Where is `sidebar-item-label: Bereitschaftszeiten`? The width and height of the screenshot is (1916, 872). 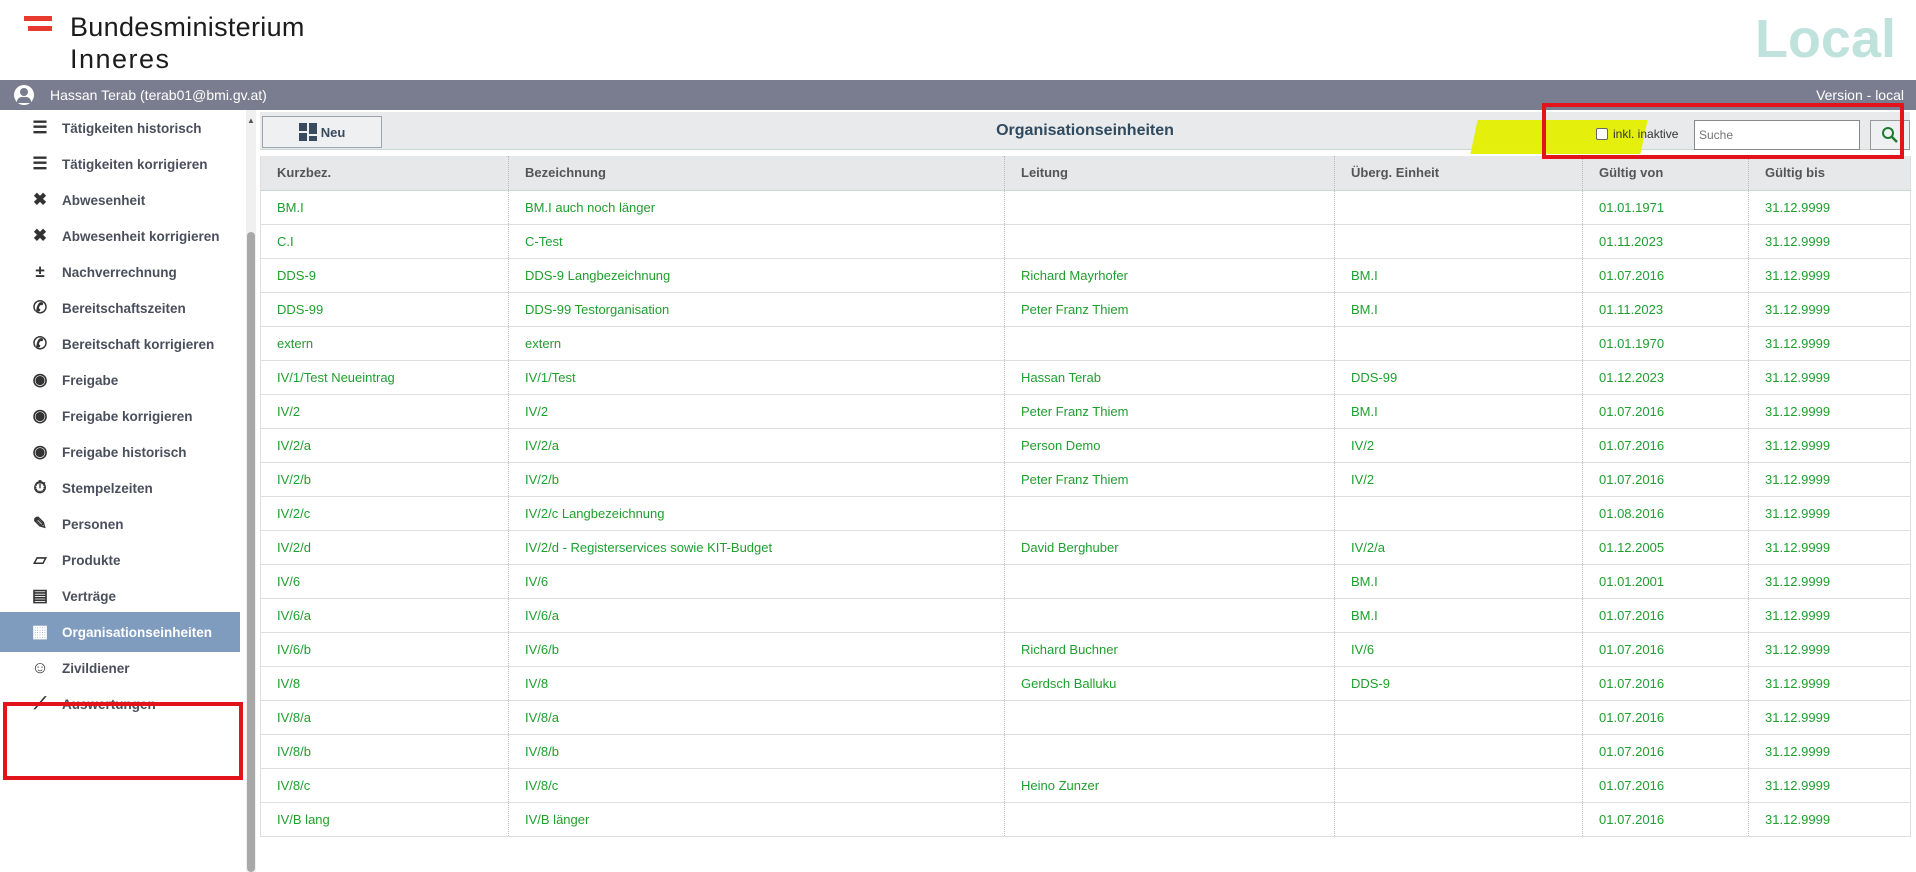
sidebar-item-label: Bereitschaftszeiten is located at coordinates (124, 308).